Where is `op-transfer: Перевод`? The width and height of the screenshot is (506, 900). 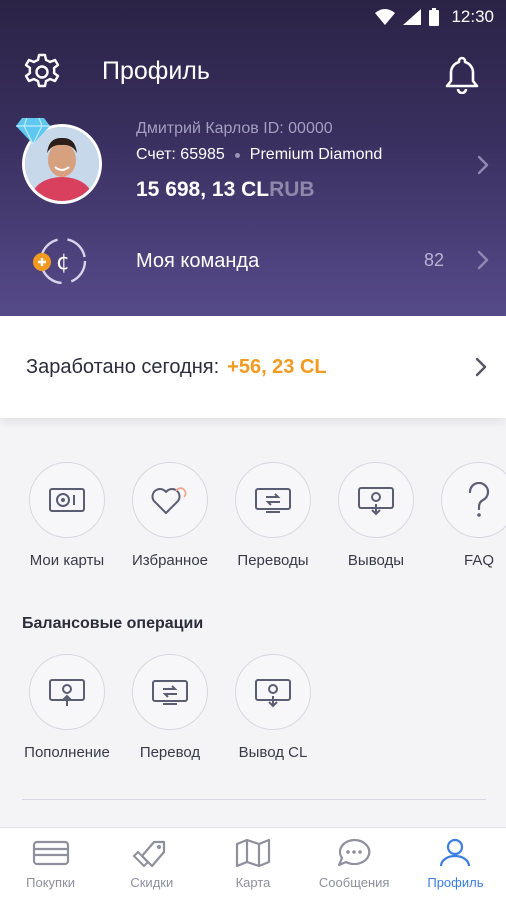 op-transfer: Перевод is located at coordinates (170, 707).